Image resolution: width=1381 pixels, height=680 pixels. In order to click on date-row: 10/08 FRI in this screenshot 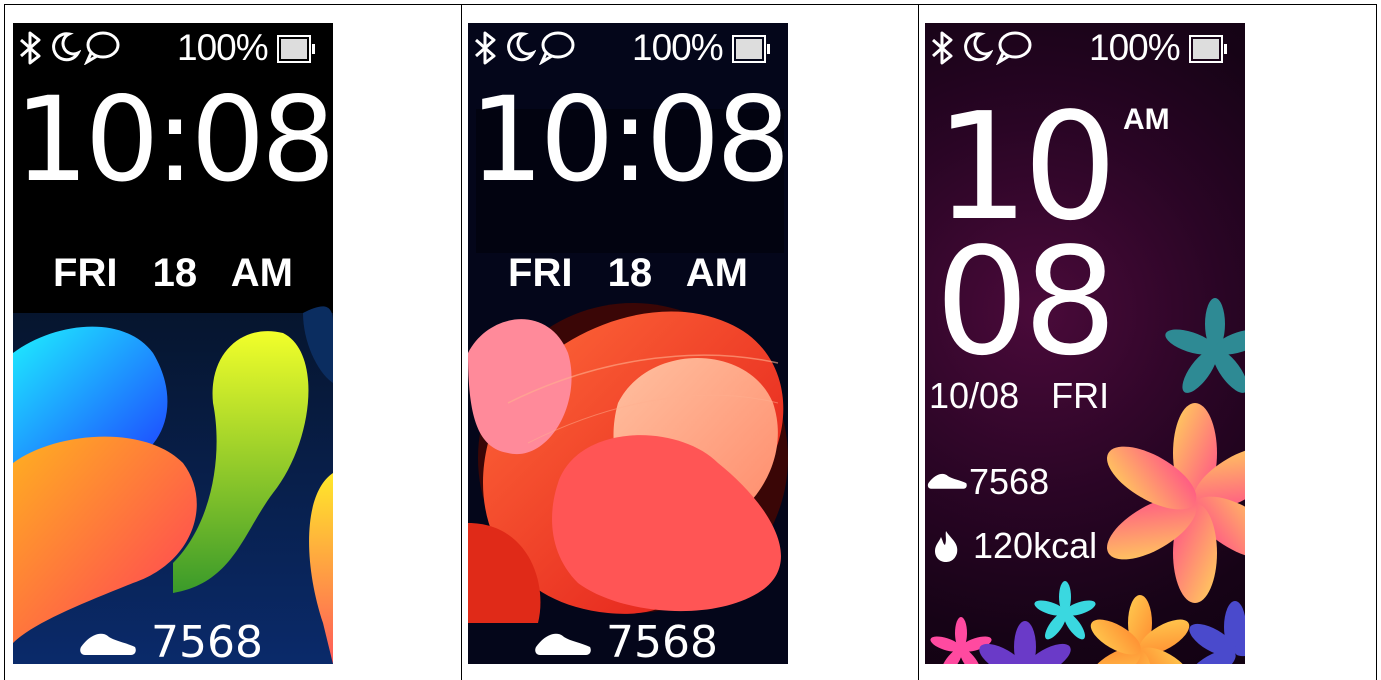, I will do `click(1019, 396)`.